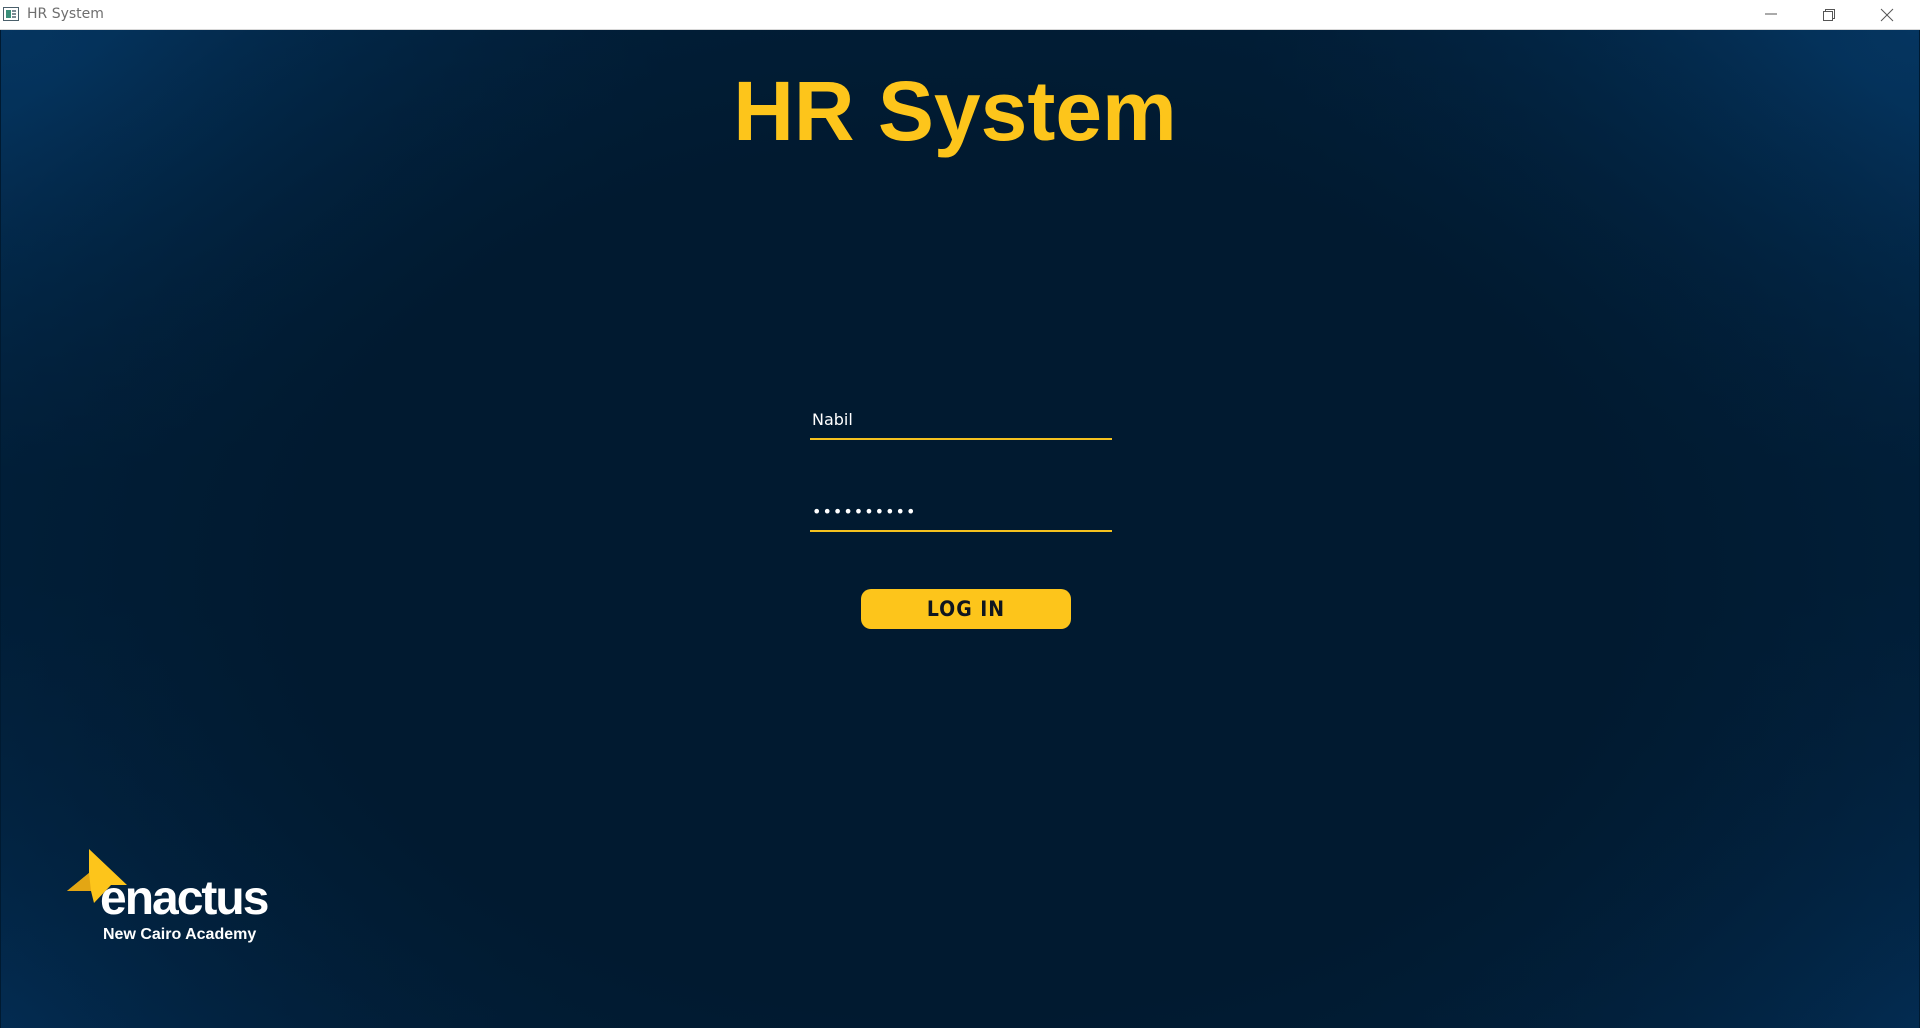  Describe the element at coordinates (961, 420) in the screenshot. I see `username-input` at that location.